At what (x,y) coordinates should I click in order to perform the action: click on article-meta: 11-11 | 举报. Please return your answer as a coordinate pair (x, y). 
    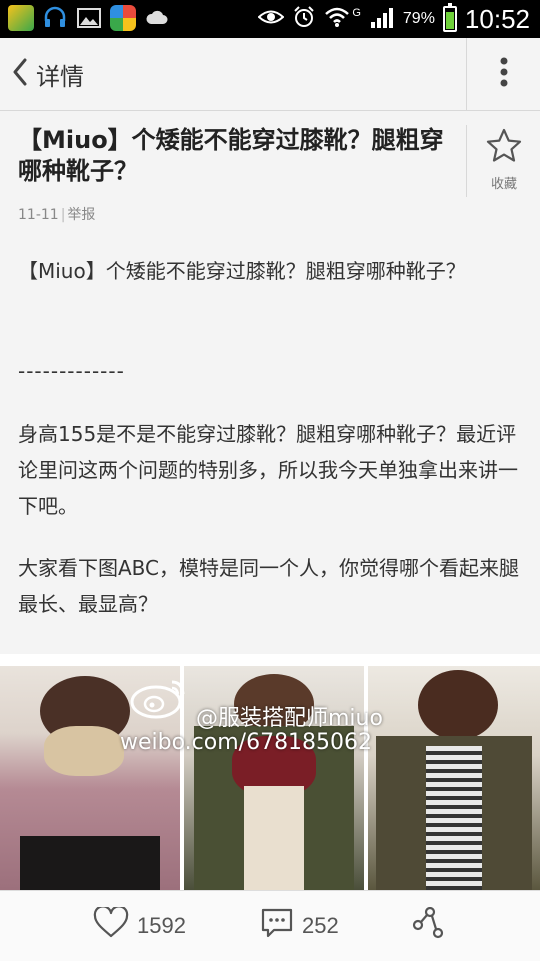
    Looking at the image, I should click on (57, 215).